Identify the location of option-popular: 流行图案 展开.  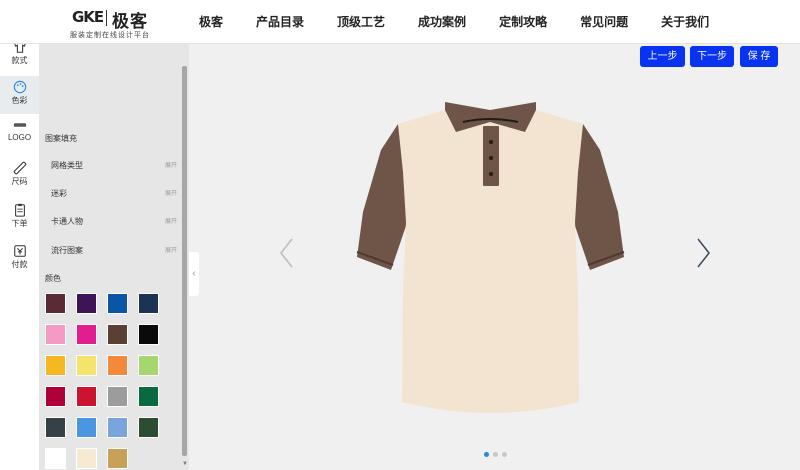
(114, 251).